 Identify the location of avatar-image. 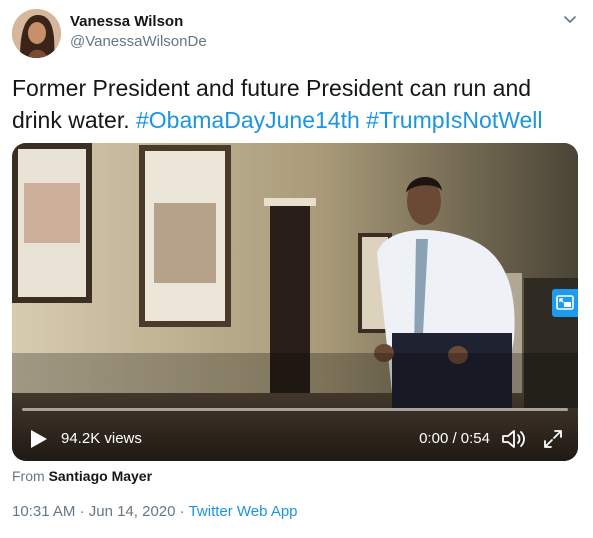
(36, 33).